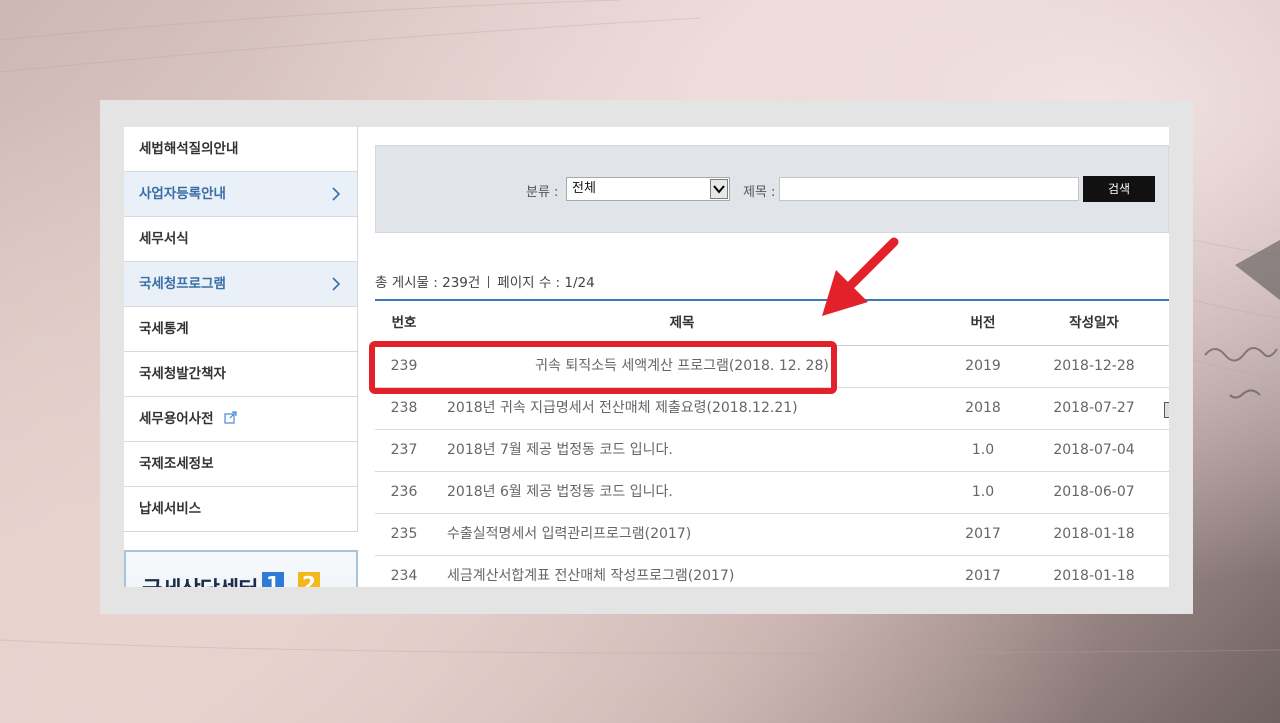  Describe the element at coordinates (309, 579) in the screenshot. I see `banner-number: 2` at that location.